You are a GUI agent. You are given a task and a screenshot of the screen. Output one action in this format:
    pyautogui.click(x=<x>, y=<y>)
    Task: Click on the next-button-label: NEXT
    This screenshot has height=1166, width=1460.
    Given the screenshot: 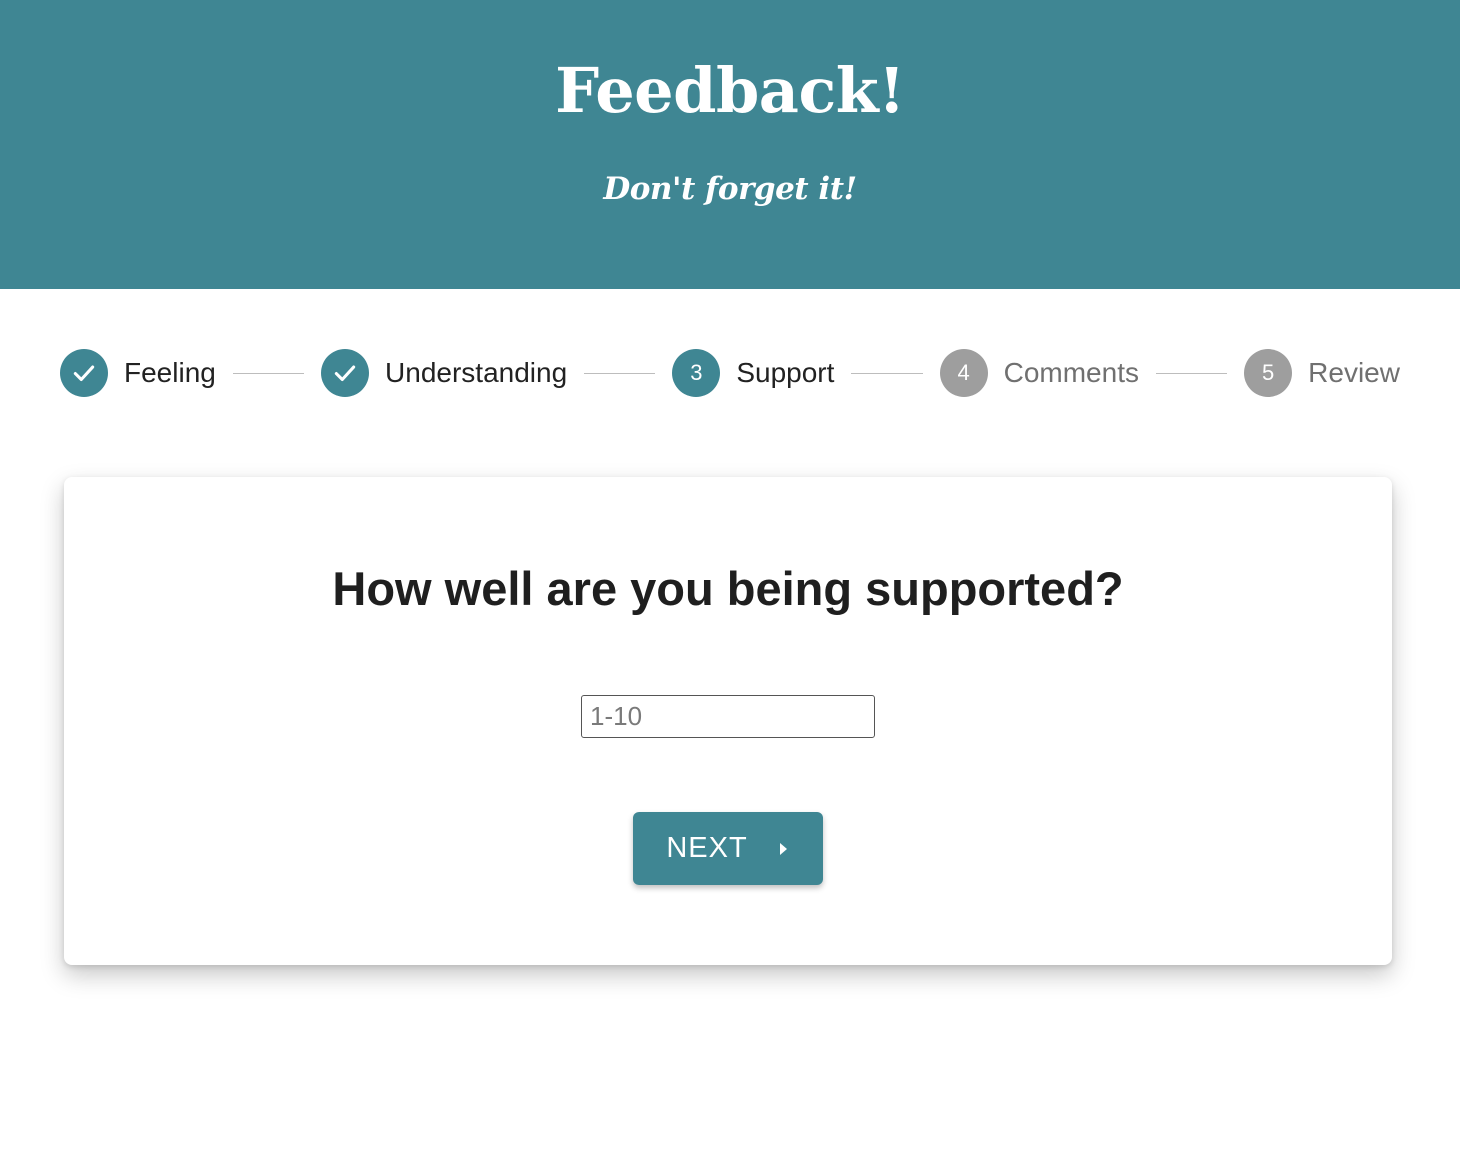 What is the action you would take?
    pyautogui.click(x=707, y=848)
    